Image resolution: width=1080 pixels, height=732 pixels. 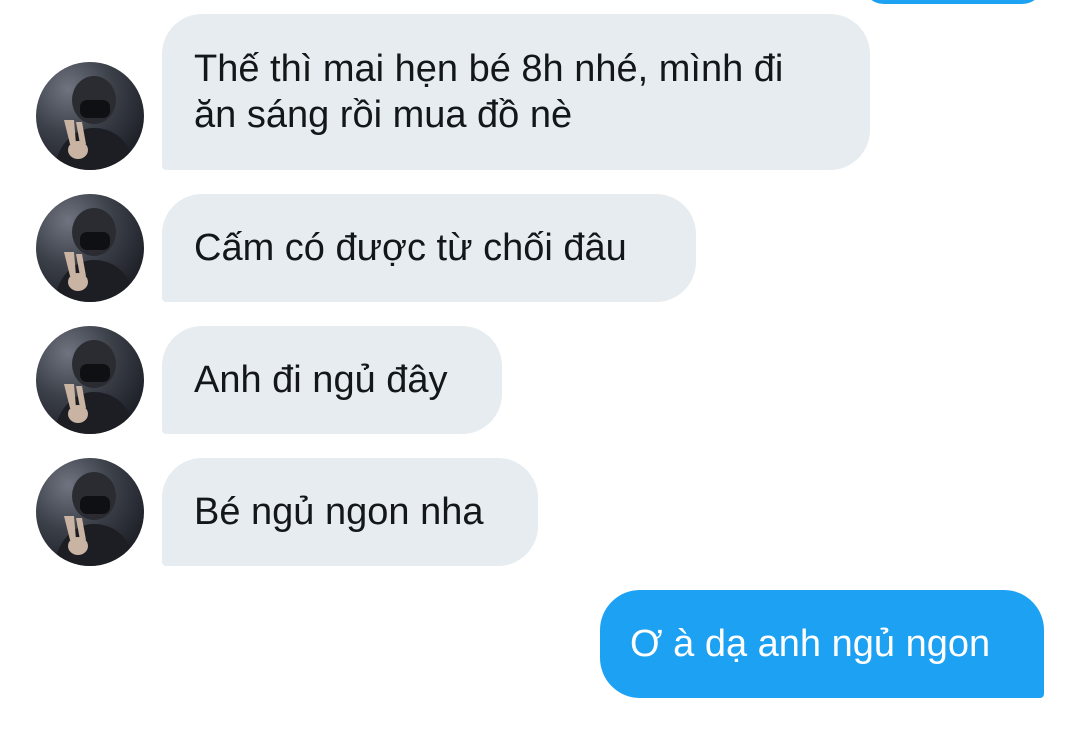 What do you see at coordinates (953, 2) in the screenshot?
I see `previous-outgoing-bubble` at bounding box center [953, 2].